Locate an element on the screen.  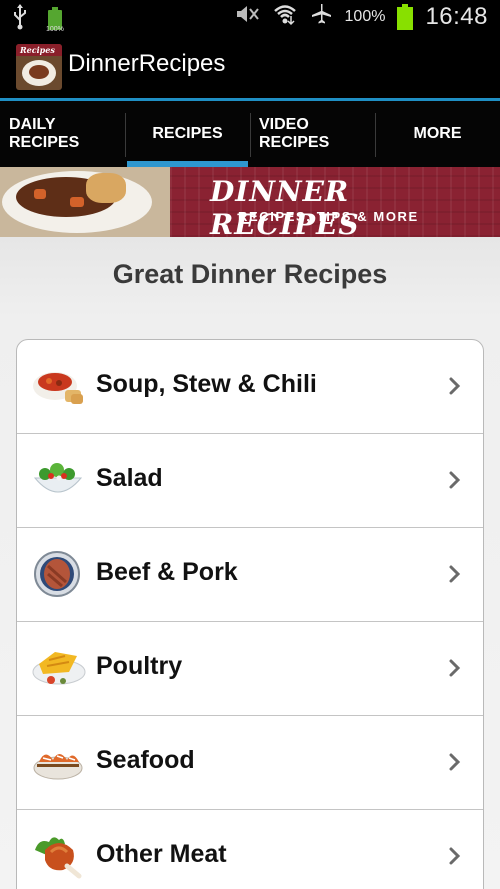
battery-icon is located at coordinates (405, 16).